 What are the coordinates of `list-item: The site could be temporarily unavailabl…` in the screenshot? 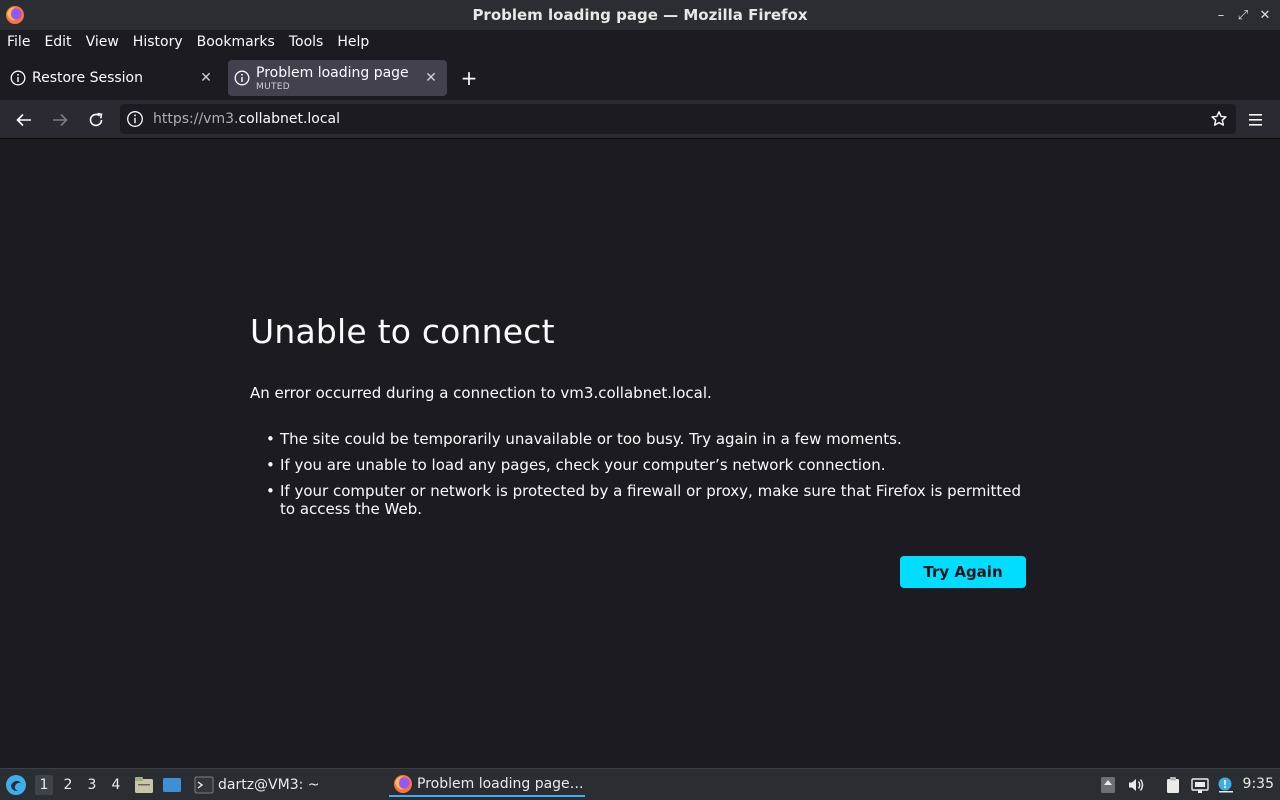 It's located at (646, 439).